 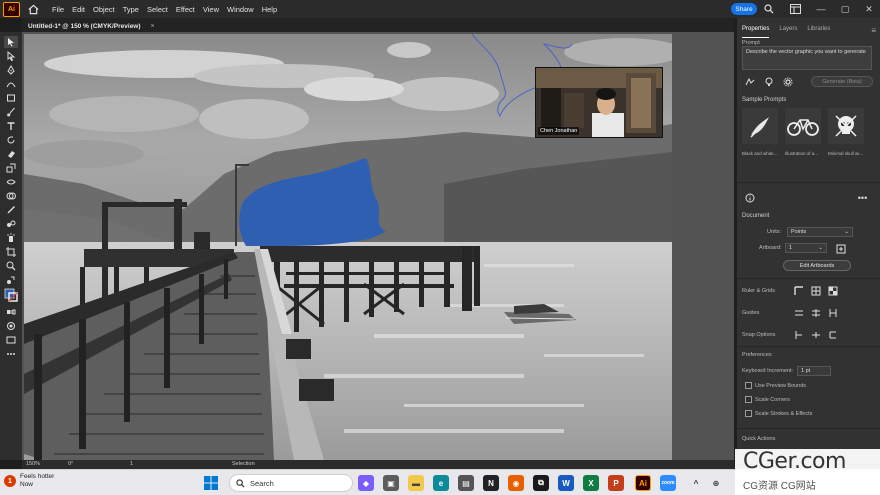 What do you see at coordinates (366, 483) in the screenshot?
I see `copilot-icon: ◆` at bounding box center [366, 483].